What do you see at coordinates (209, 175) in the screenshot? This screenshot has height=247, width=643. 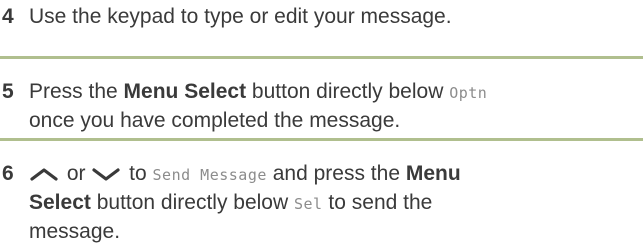 I see `menu-item-send-message: Send Message` at bounding box center [209, 175].